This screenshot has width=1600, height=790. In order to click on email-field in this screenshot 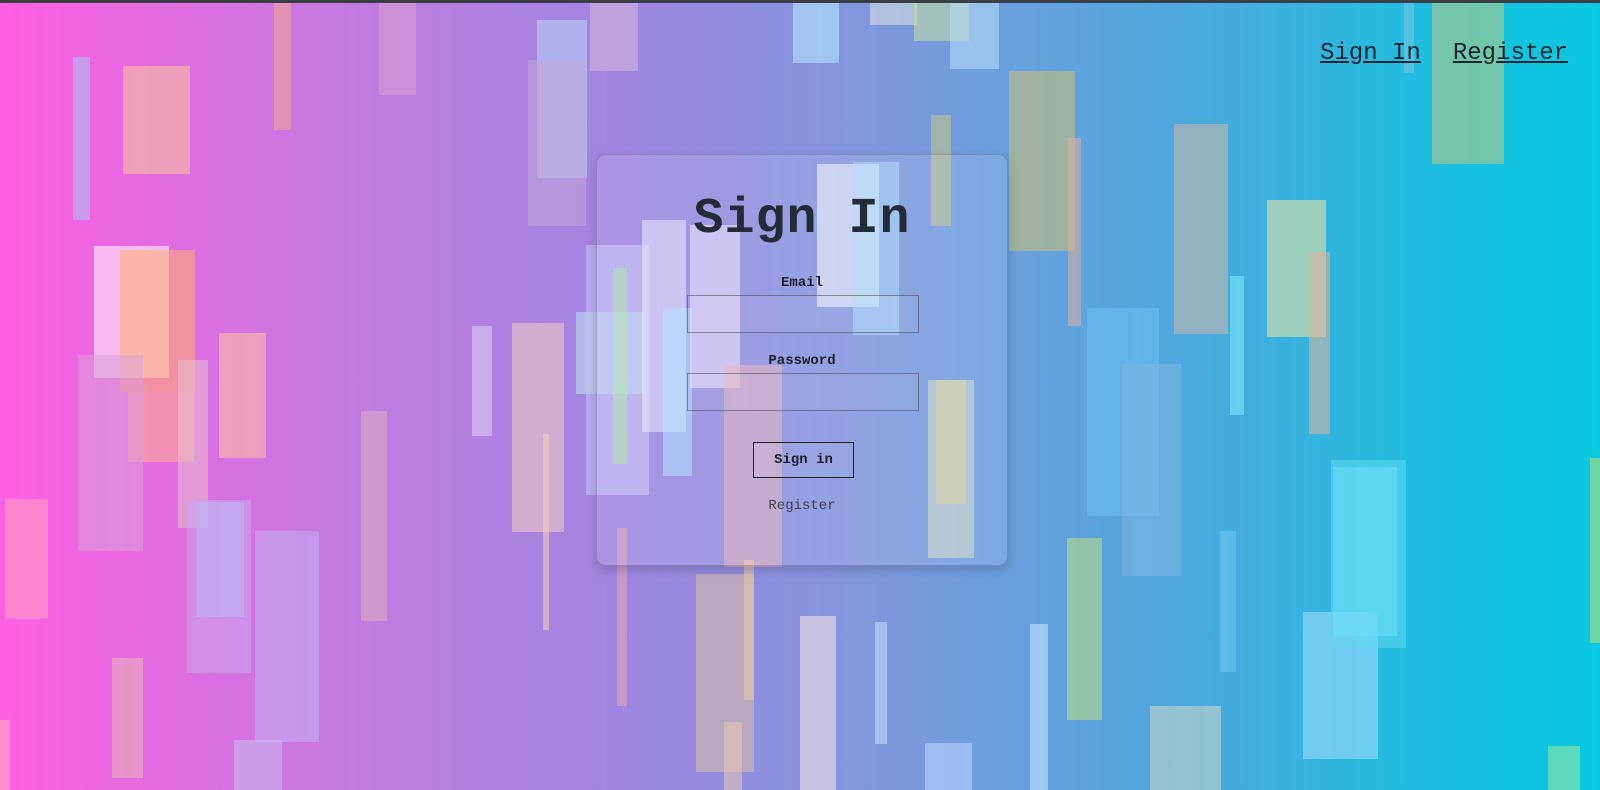, I will do `click(803, 314)`.